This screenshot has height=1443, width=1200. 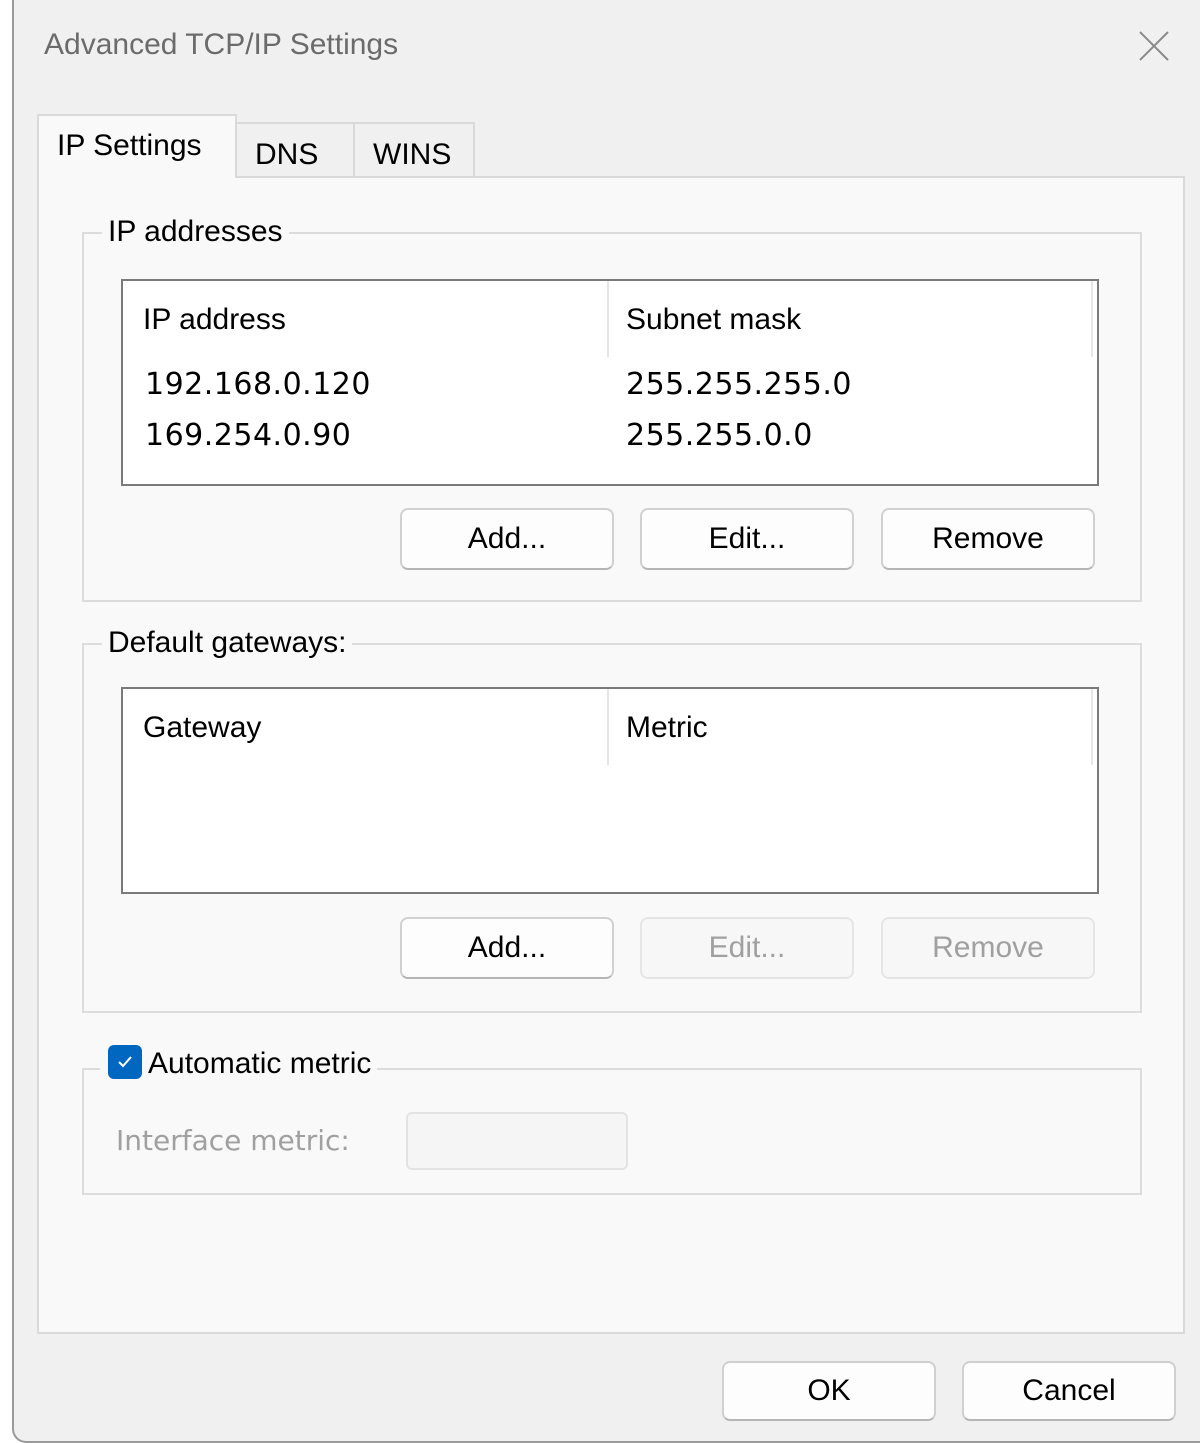 I want to click on title-bar: Advanced TCP/IP Settings, so click(x=607, y=46).